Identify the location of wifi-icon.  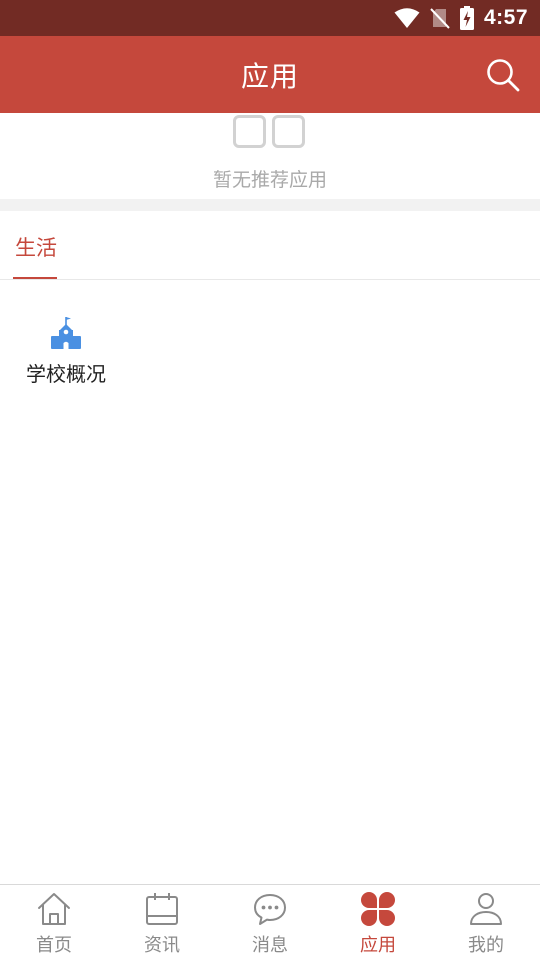
(407, 18).